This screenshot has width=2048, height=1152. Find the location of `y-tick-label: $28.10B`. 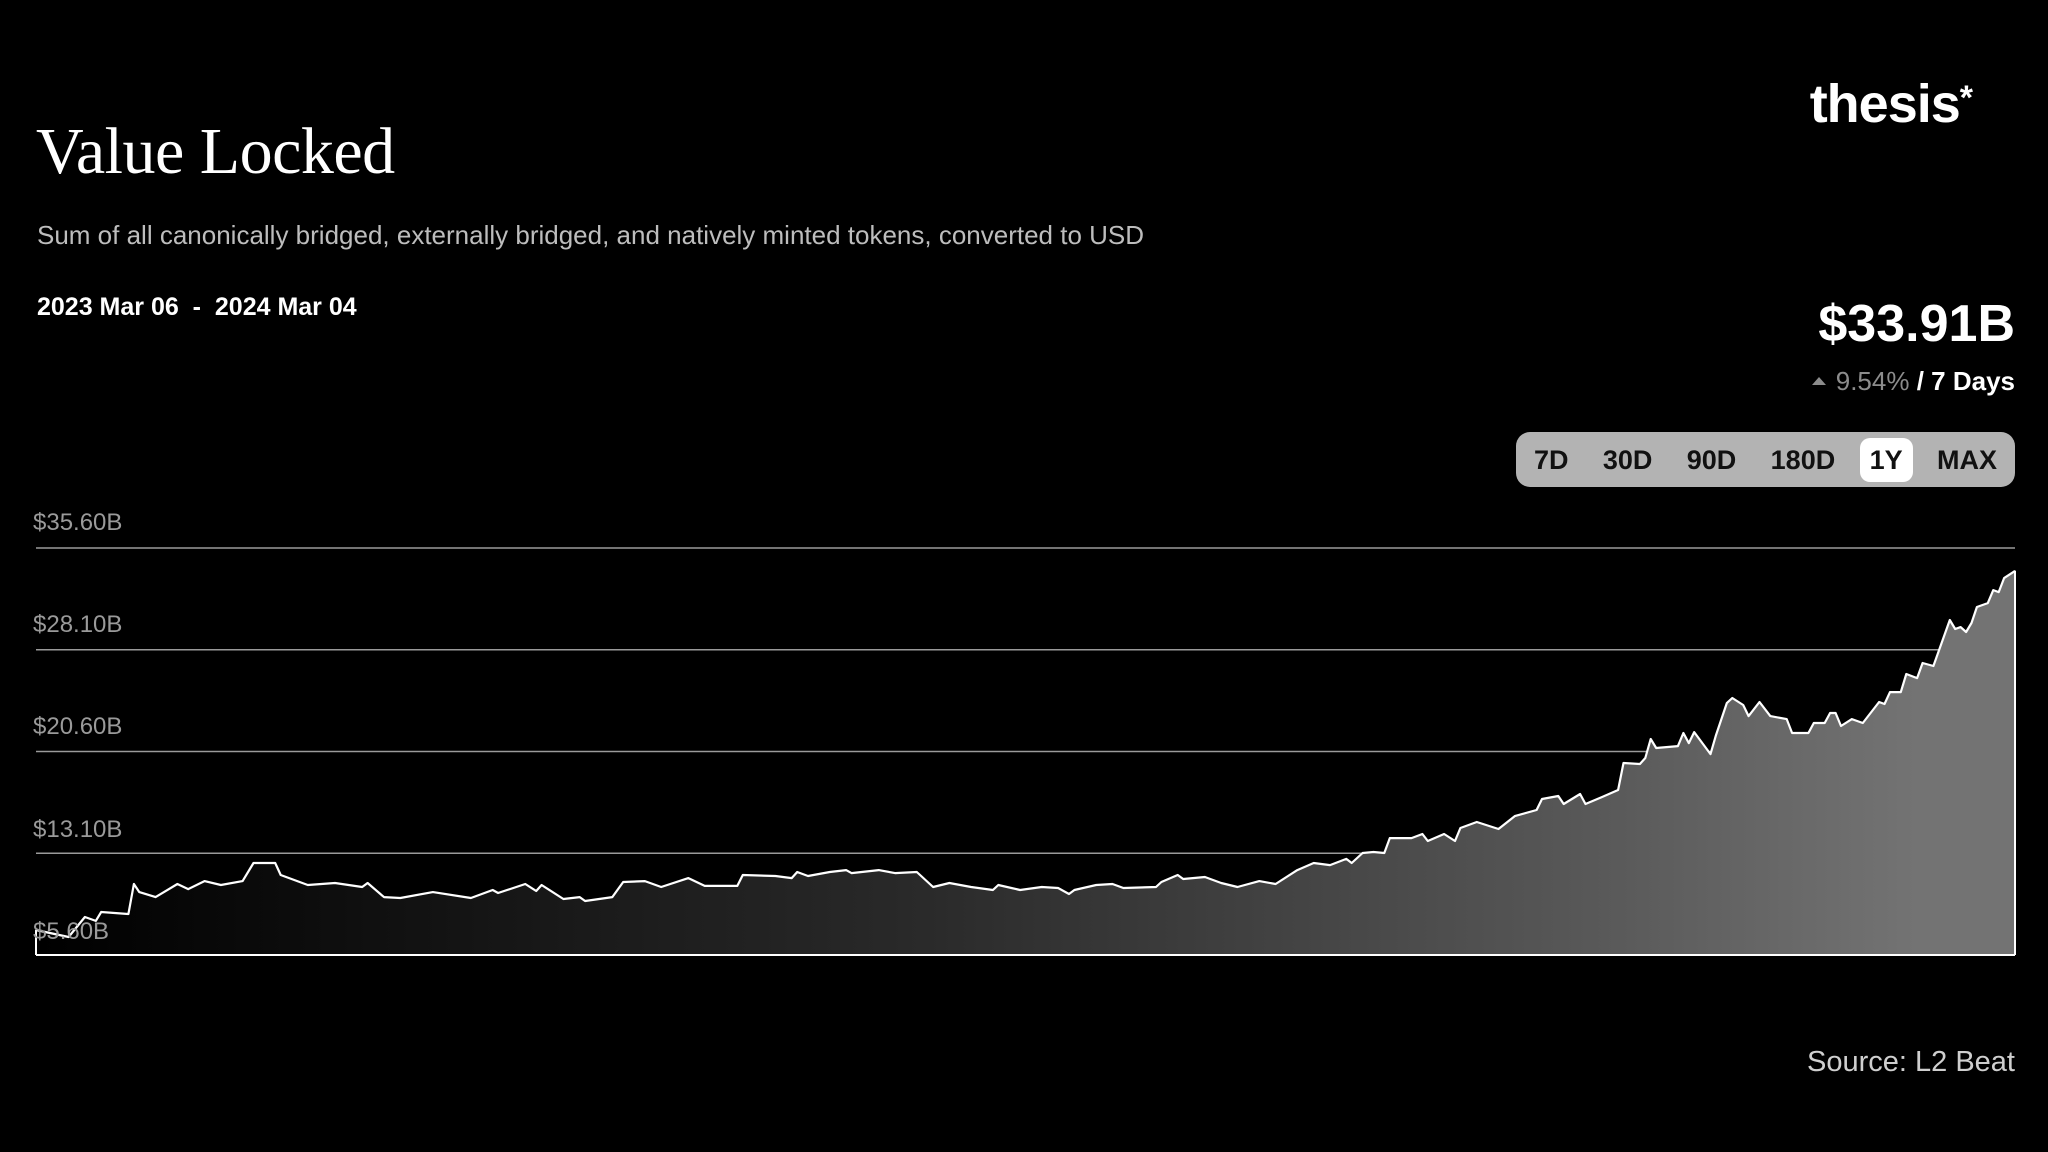

y-tick-label: $28.10B is located at coordinates (78, 624).